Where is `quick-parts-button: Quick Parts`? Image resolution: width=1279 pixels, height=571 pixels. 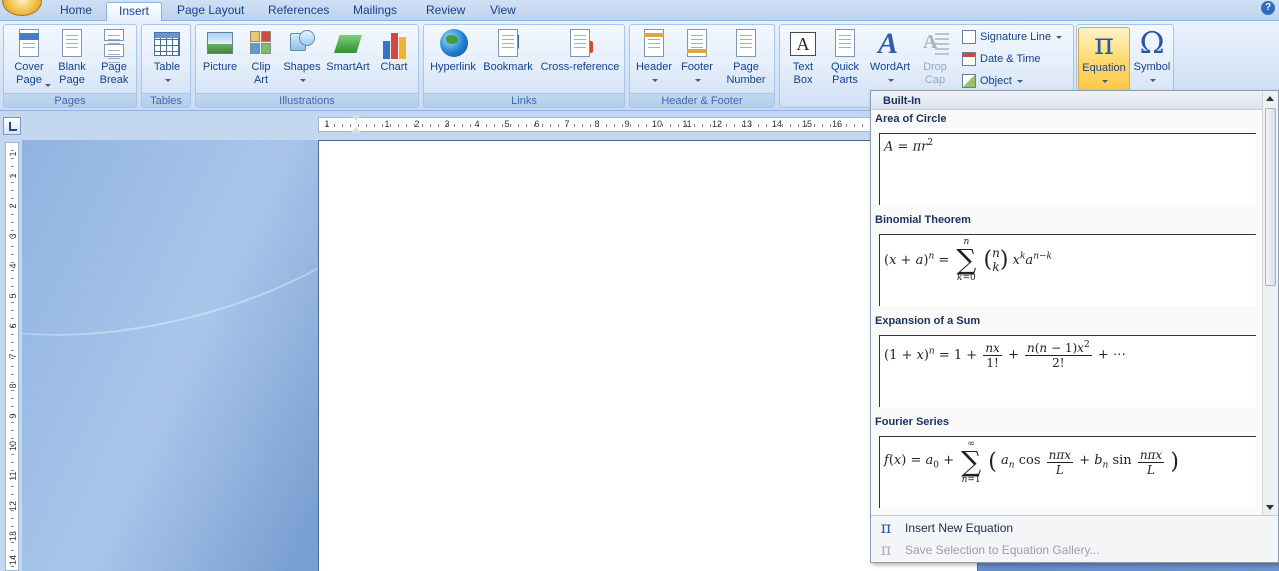 quick-parts-button: Quick Parts is located at coordinates (845, 60).